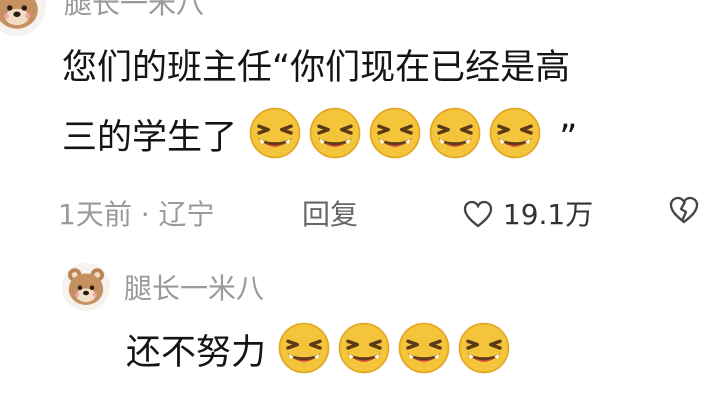  Describe the element at coordinates (194, 287) in the screenshot. I see `reply-username: 腿长一米八` at that location.